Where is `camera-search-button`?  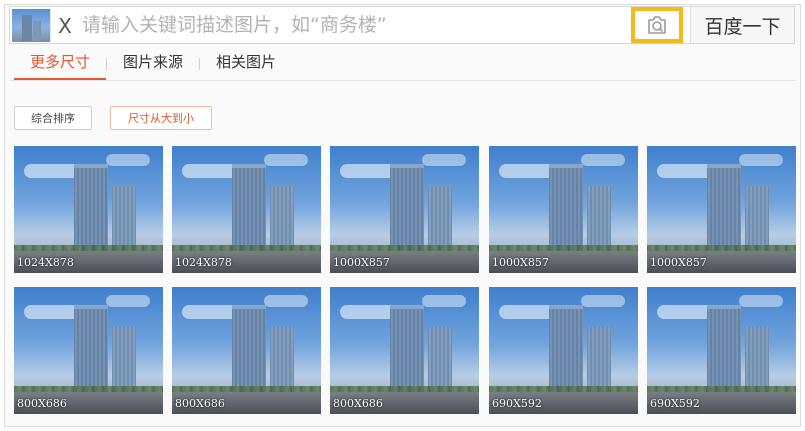
camera-search-button is located at coordinates (657, 25).